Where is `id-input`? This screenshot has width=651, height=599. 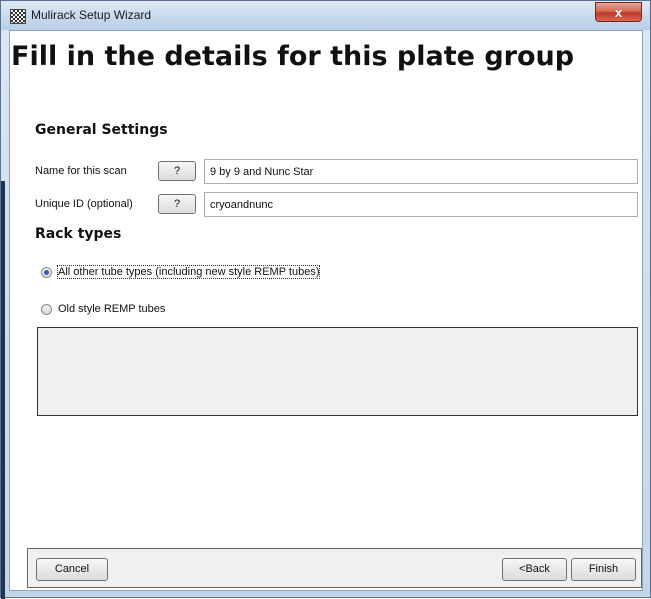
id-input is located at coordinates (421, 204).